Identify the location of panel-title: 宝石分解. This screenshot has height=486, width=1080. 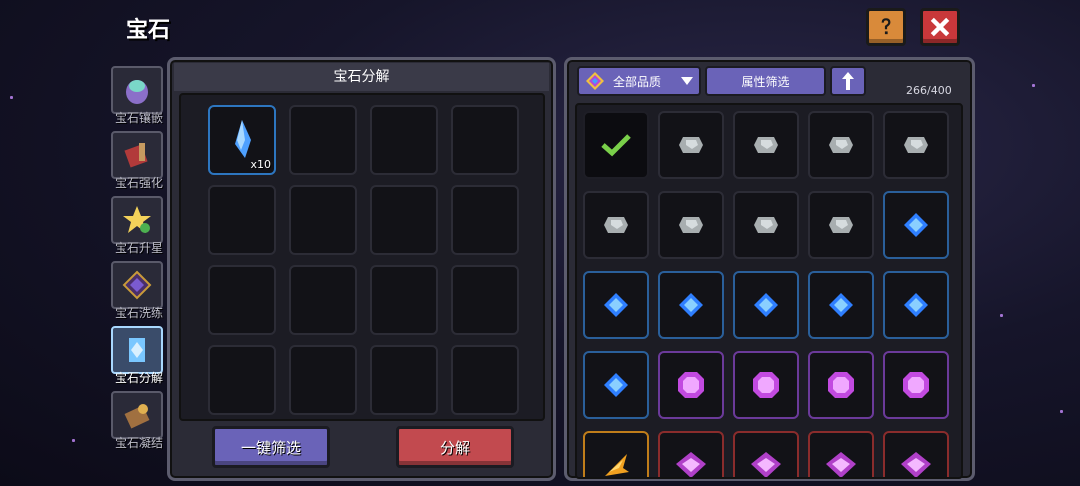
(361, 77).